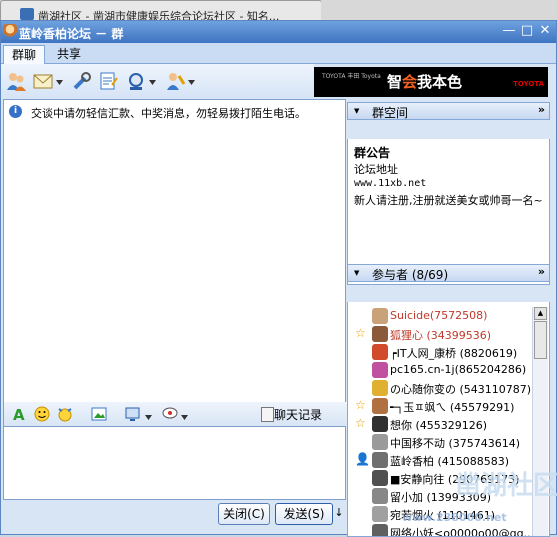 The height and width of the screenshot is (537, 557). I want to click on scroll-thumb, so click(540, 340).